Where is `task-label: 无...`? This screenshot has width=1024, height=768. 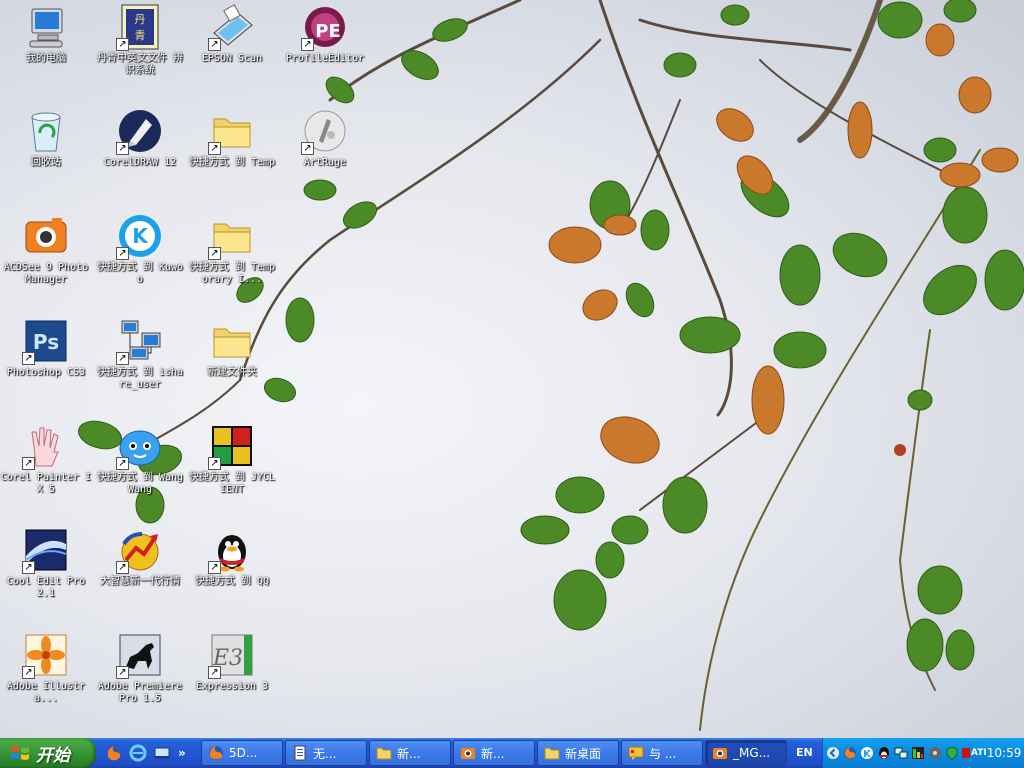
task-label: 无... is located at coordinates (325, 753).